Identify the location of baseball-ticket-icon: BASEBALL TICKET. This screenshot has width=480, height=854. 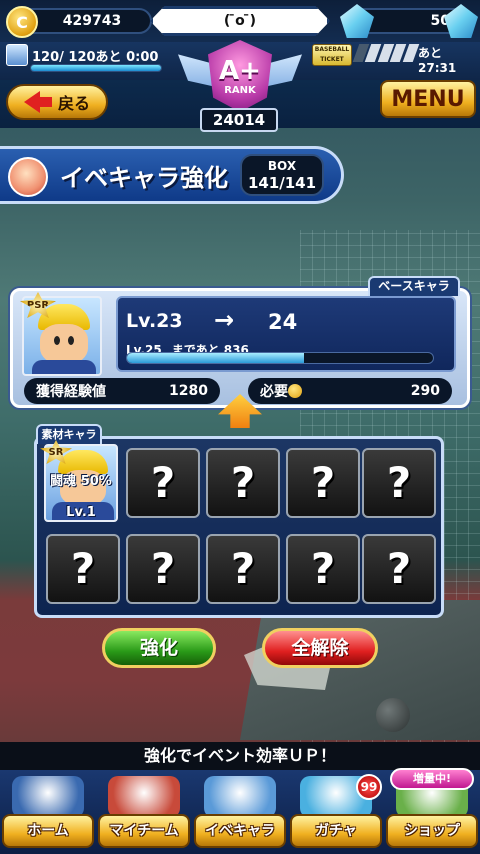
(332, 55).